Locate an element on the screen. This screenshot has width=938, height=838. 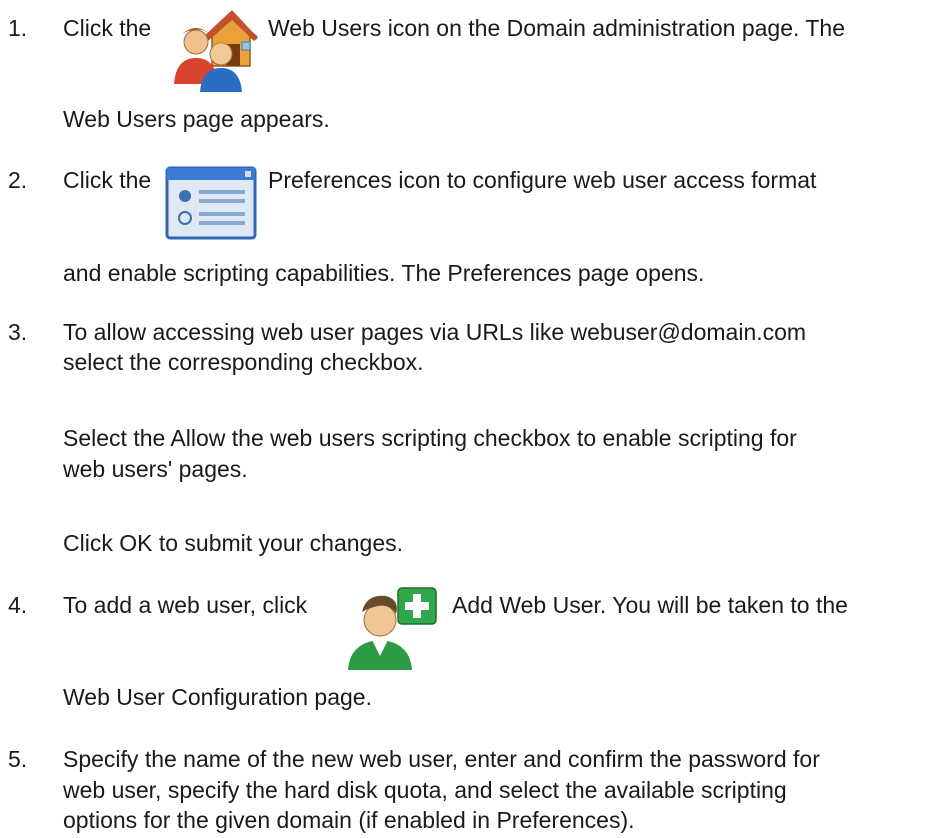
step-number: 3. is located at coordinates (18, 332).